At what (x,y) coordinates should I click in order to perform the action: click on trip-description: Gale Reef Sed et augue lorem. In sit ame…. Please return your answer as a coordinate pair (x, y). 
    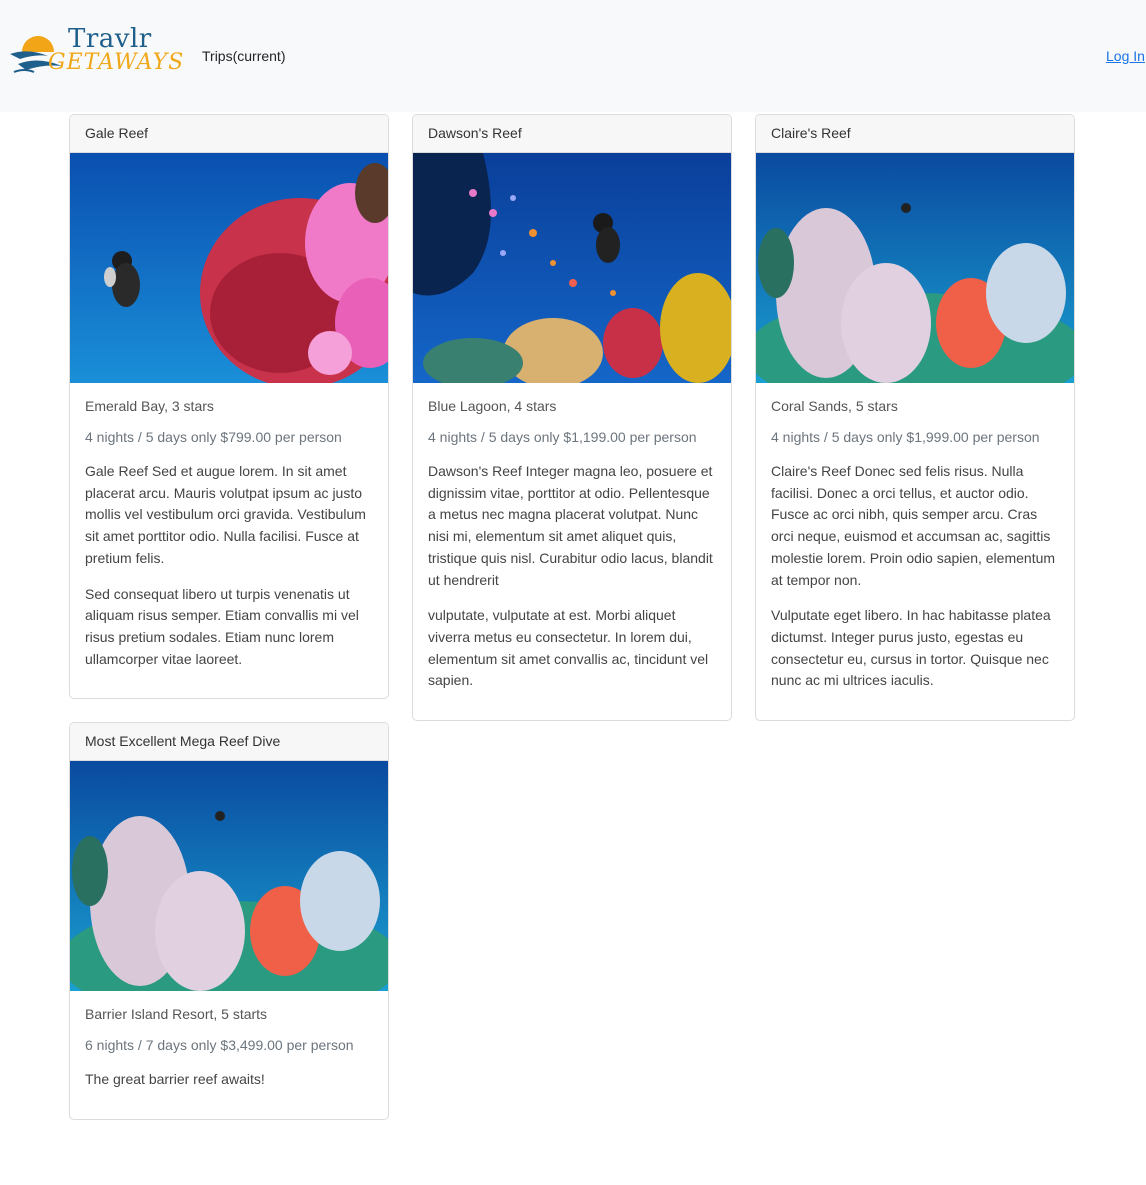
    Looking at the image, I should click on (225, 514).